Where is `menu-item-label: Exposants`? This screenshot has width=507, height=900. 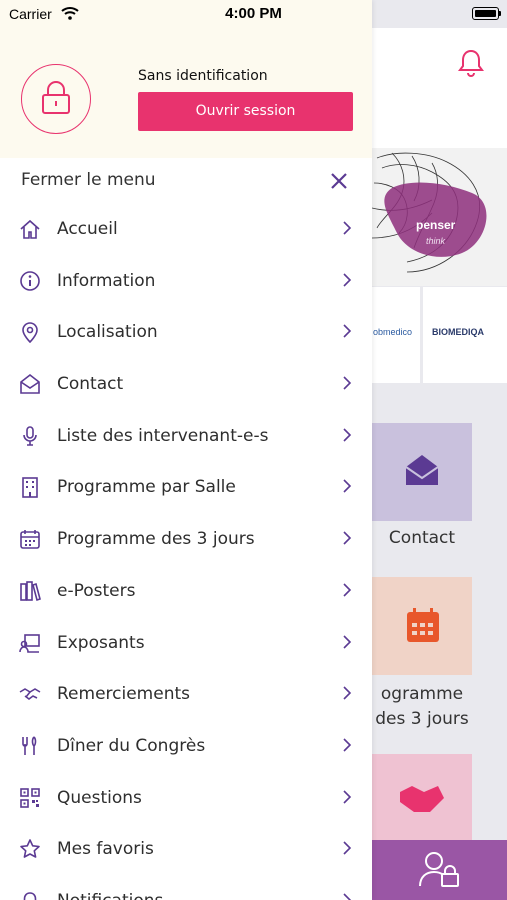
menu-item-label: Exposants is located at coordinates (101, 642).